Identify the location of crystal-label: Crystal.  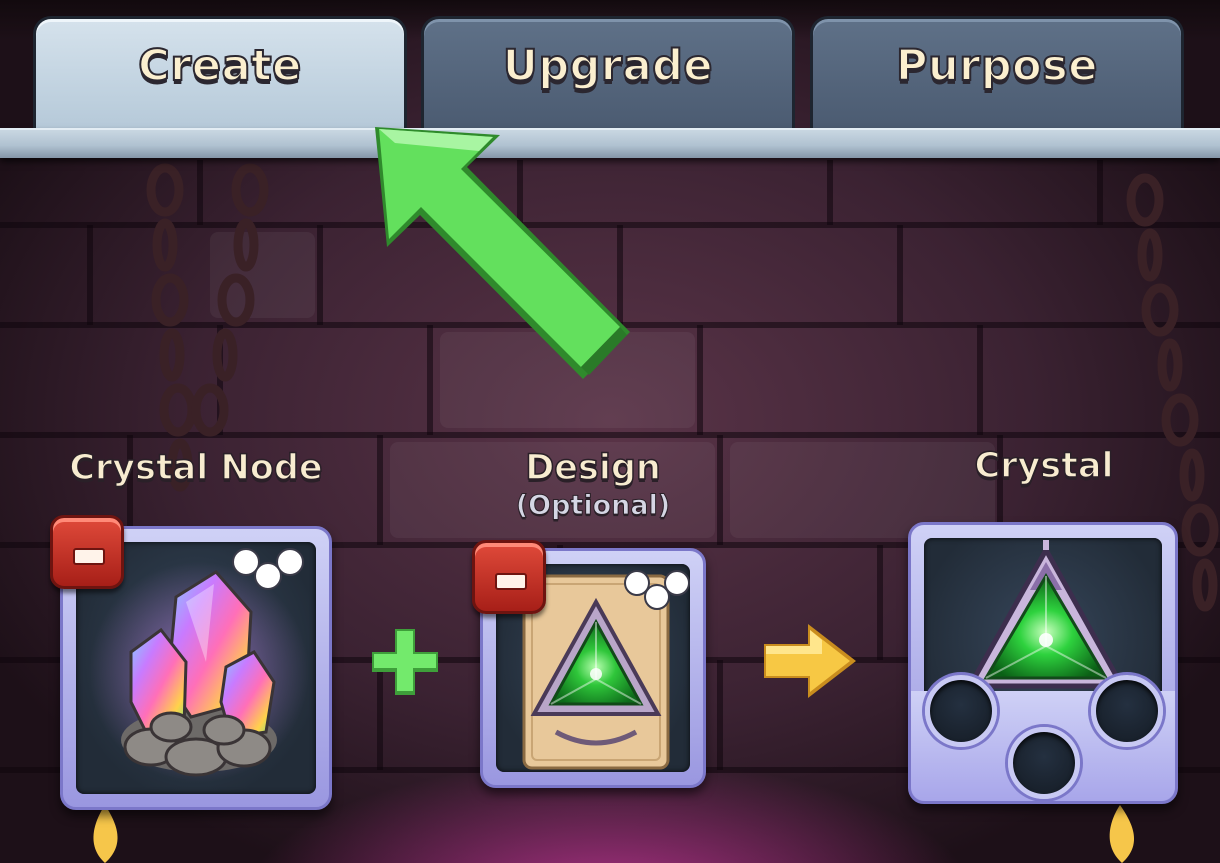
(1044, 466).